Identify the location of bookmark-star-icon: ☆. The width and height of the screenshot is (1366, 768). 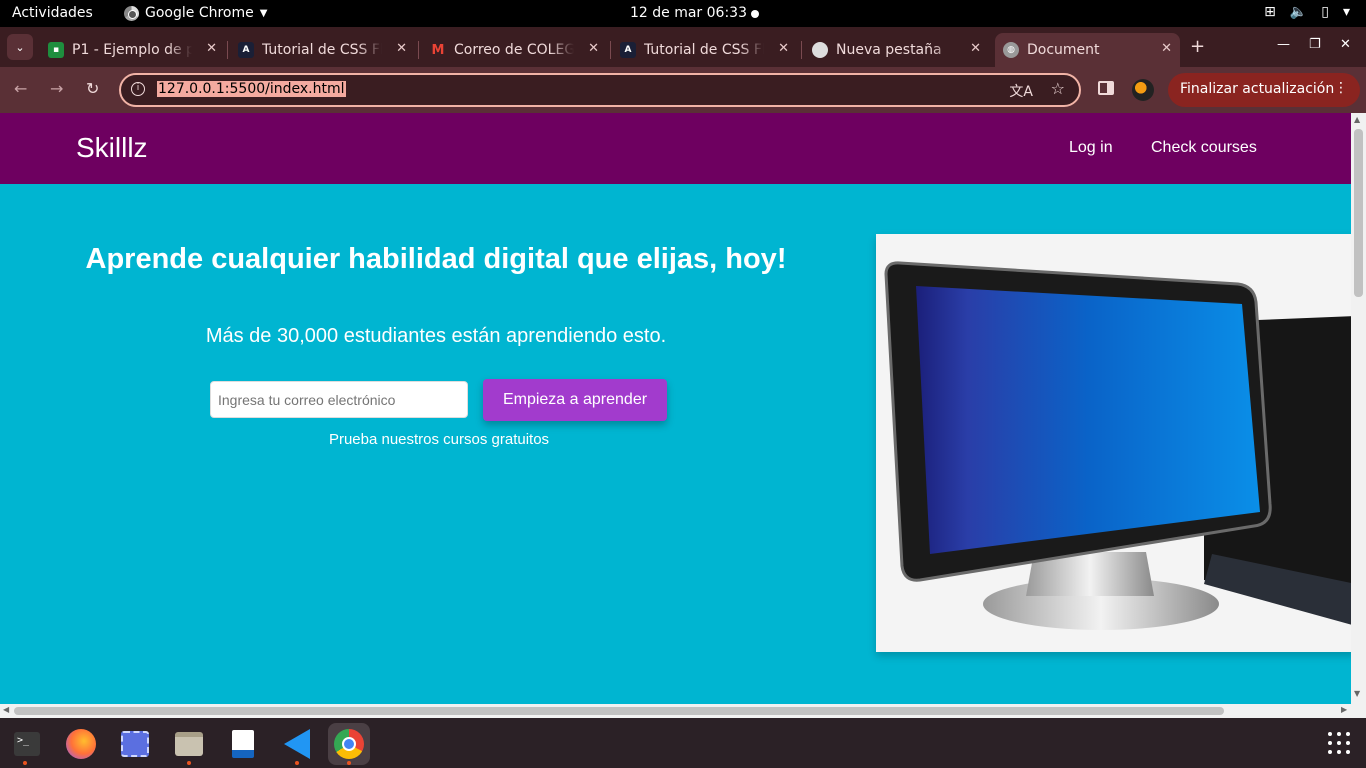
(1058, 88).